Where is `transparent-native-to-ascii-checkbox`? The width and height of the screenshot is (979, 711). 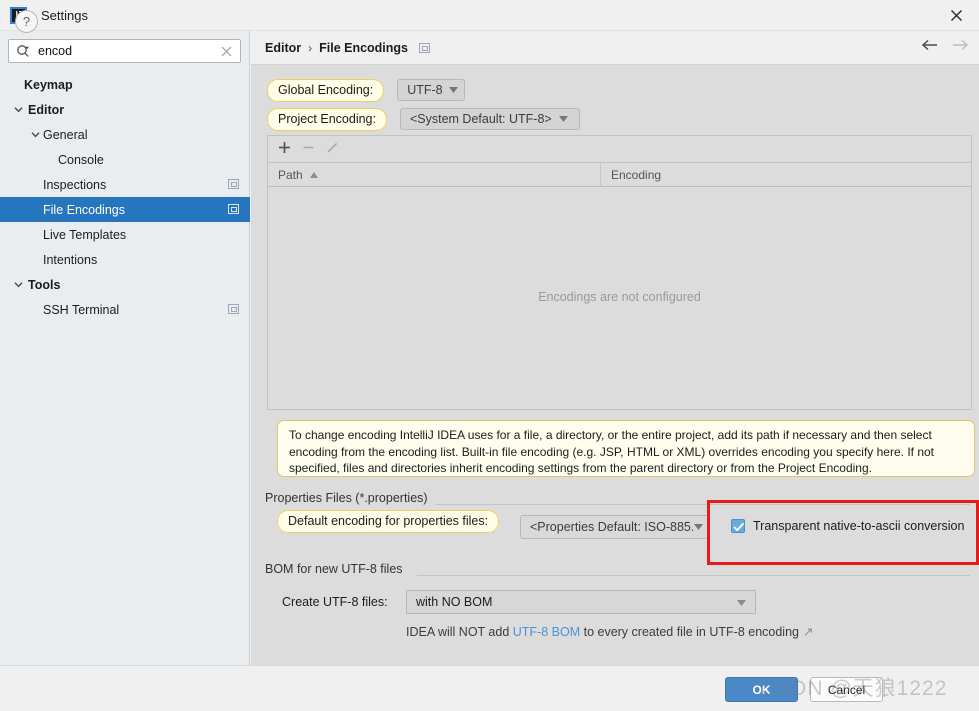
transparent-native-to-ascii-checkbox is located at coordinates (738, 526).